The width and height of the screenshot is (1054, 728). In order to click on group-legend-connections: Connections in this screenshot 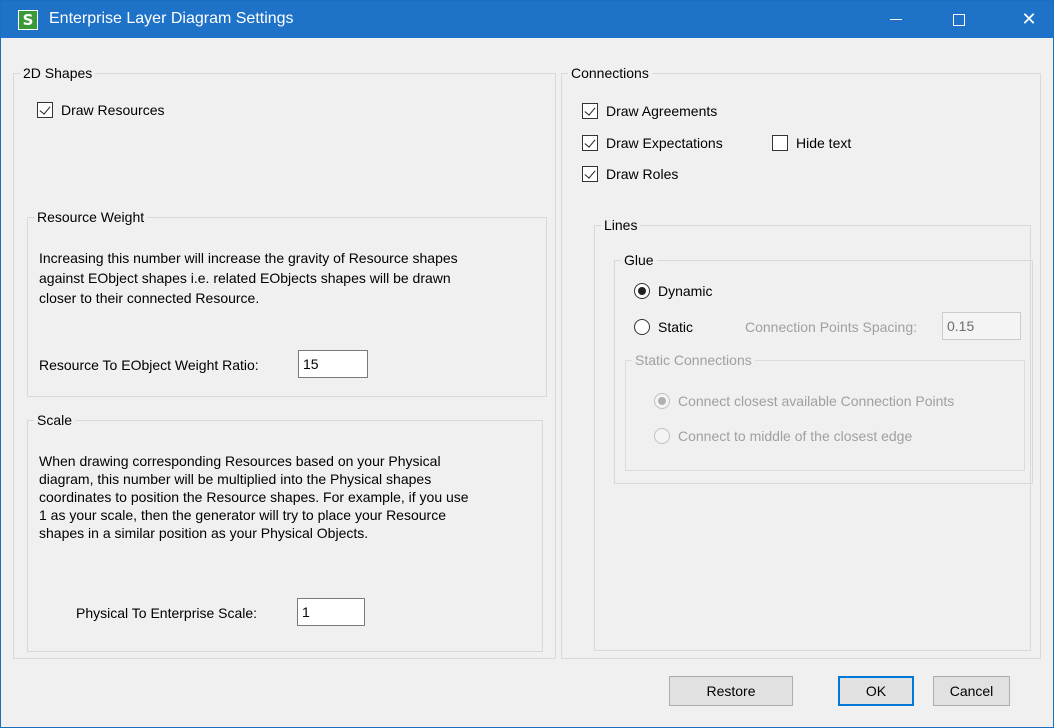, I will do `click(610, 73)`.